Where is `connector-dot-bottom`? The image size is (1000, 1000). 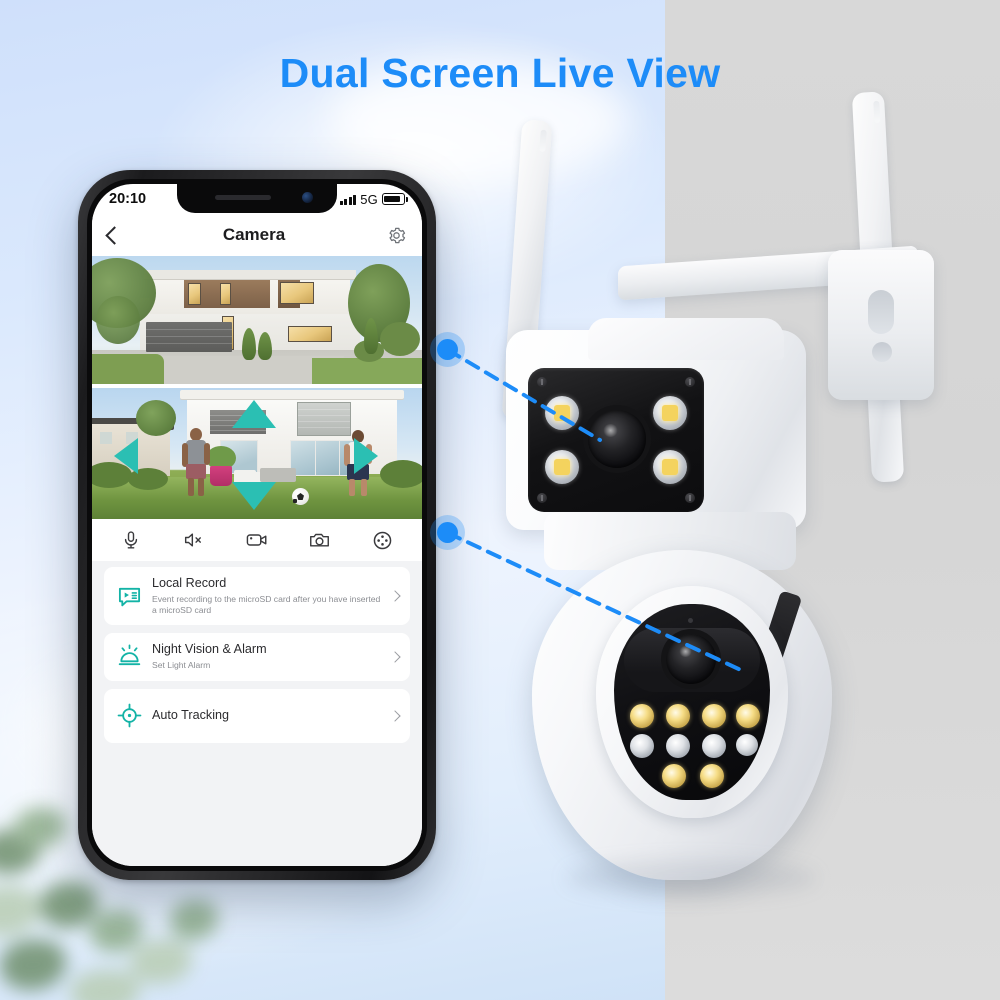
connector-dot-bottom is located at coordinates (447, 532).